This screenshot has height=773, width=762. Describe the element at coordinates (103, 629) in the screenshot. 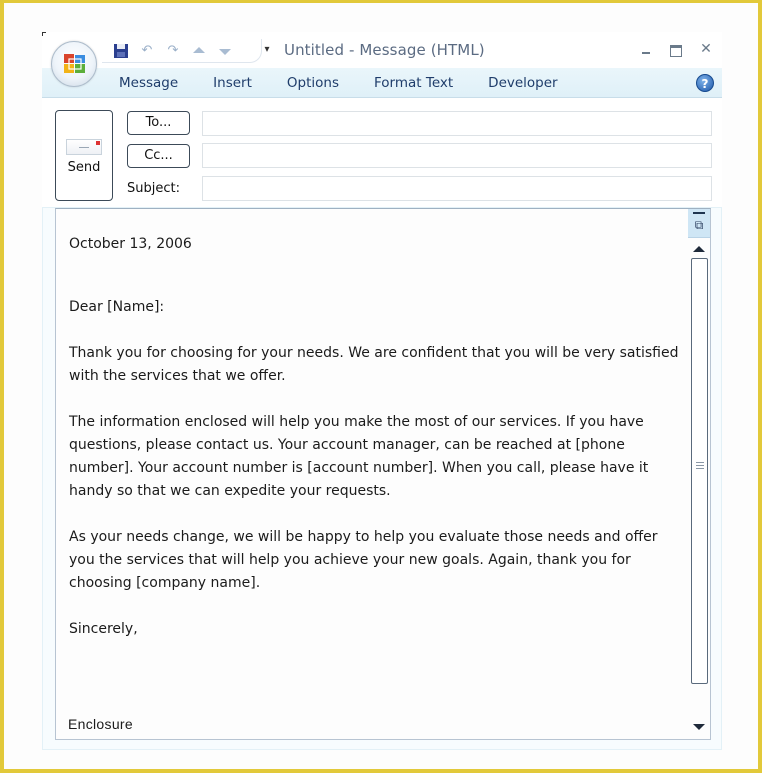

I see `letter-closing: Sincerely,` at that location.